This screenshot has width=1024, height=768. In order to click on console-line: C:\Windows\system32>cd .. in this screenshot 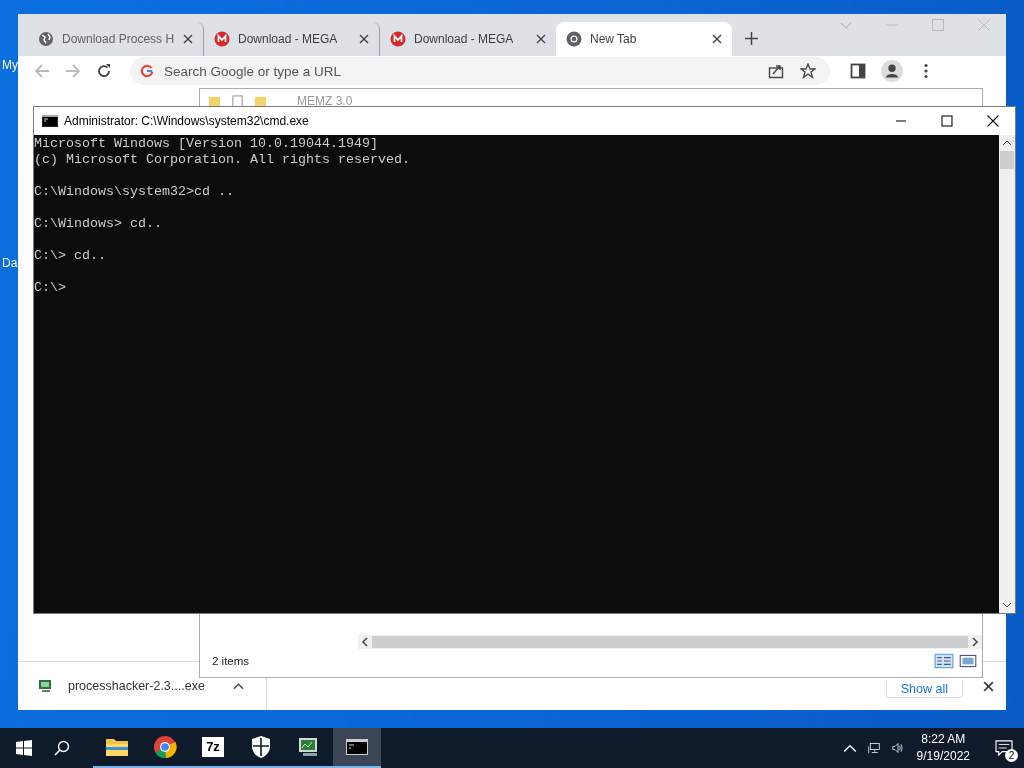, I will do `click(134, 192)`.